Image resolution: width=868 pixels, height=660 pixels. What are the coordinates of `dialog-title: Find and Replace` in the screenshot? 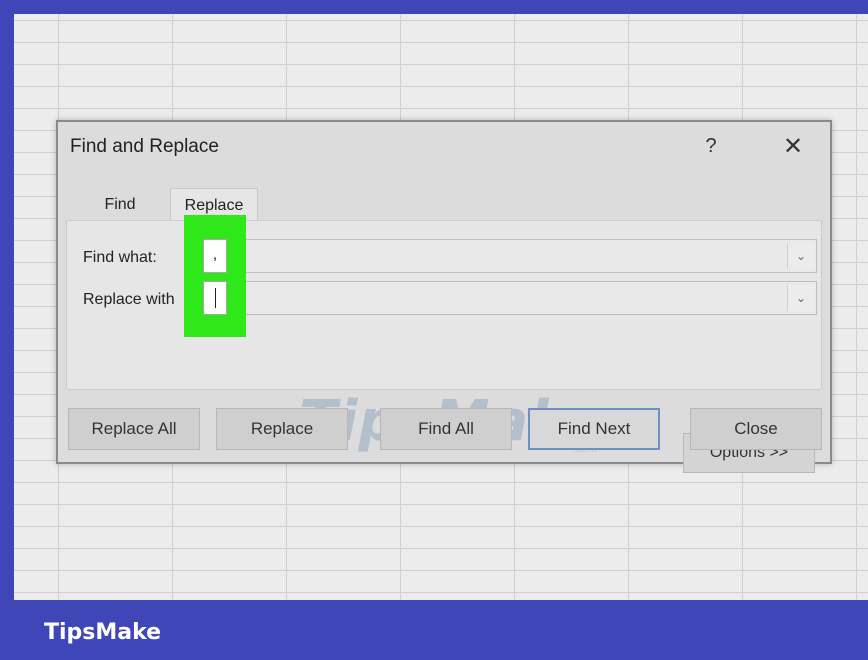 It's located at (144, 146).